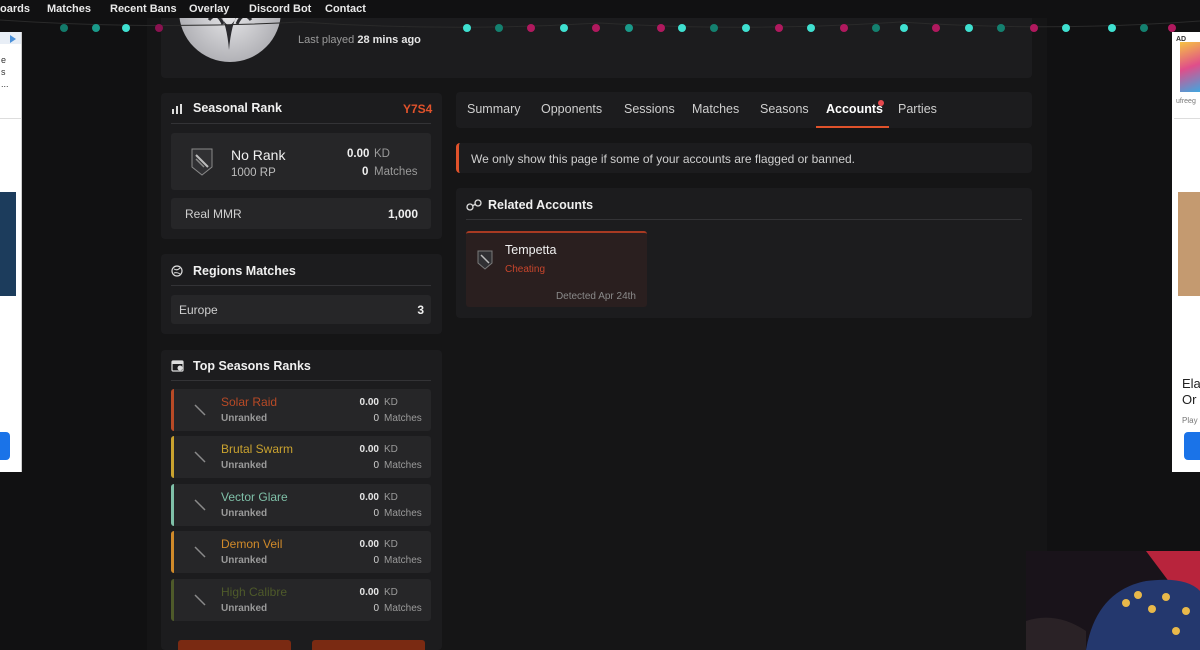  I want to click on tab-parties: Parties, so click(917, 109).